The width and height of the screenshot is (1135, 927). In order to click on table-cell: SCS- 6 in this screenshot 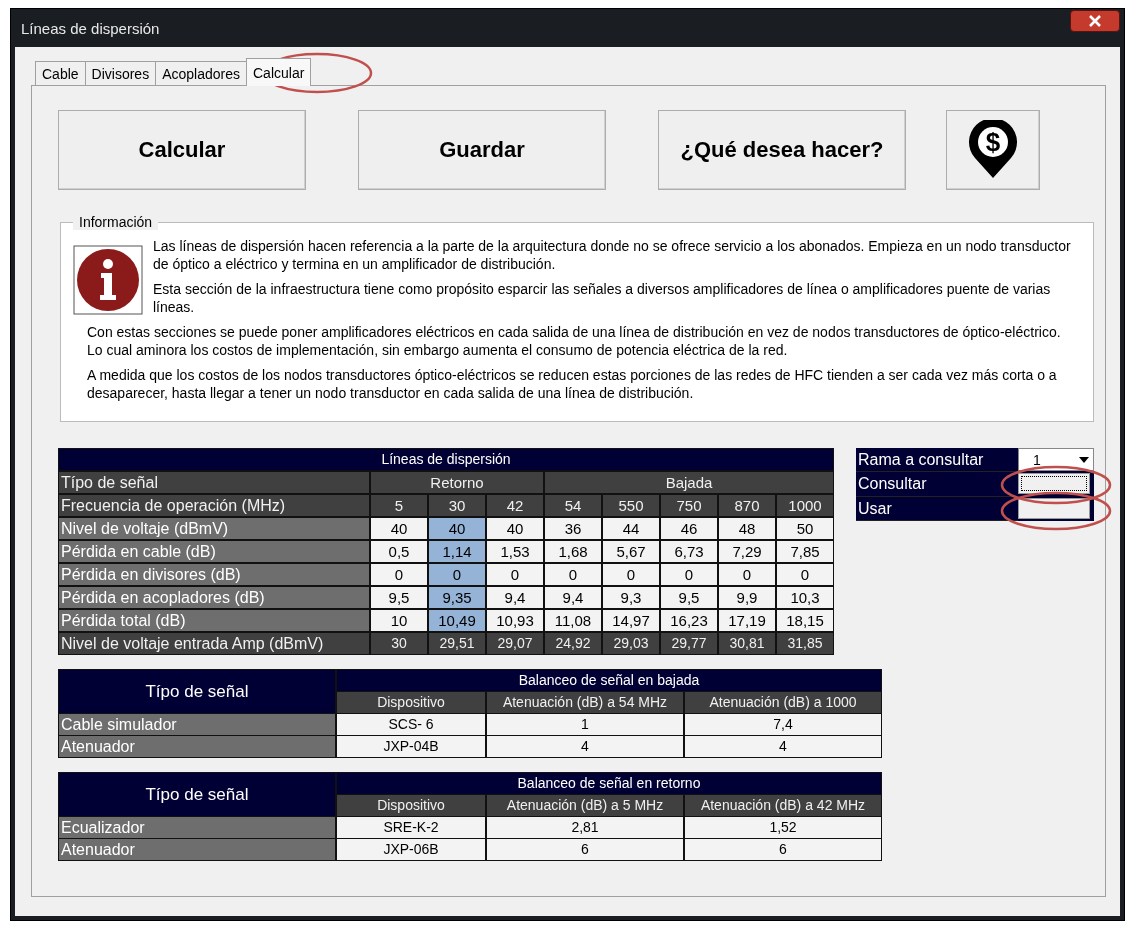, I will do `click(411, 724)`.